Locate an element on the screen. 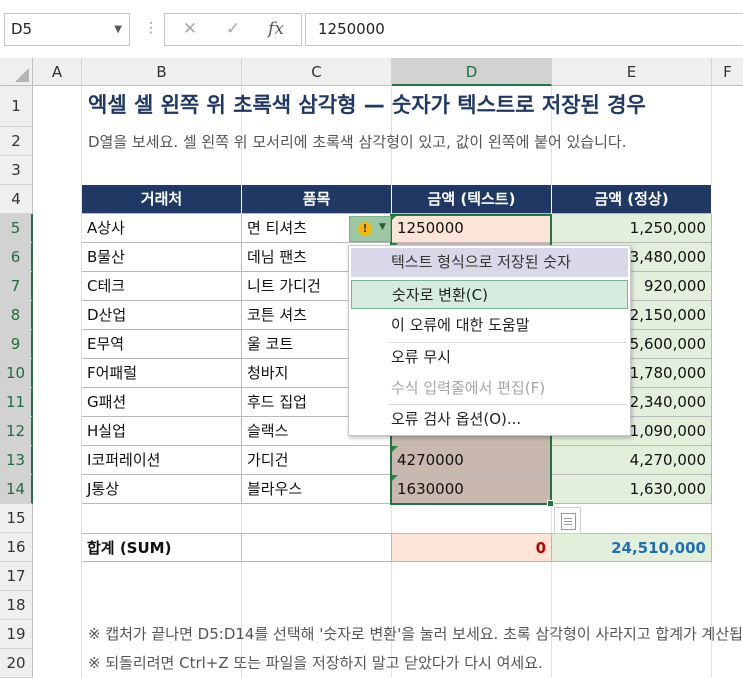  row-header-6: 6 is located at coordinates (16, 257).